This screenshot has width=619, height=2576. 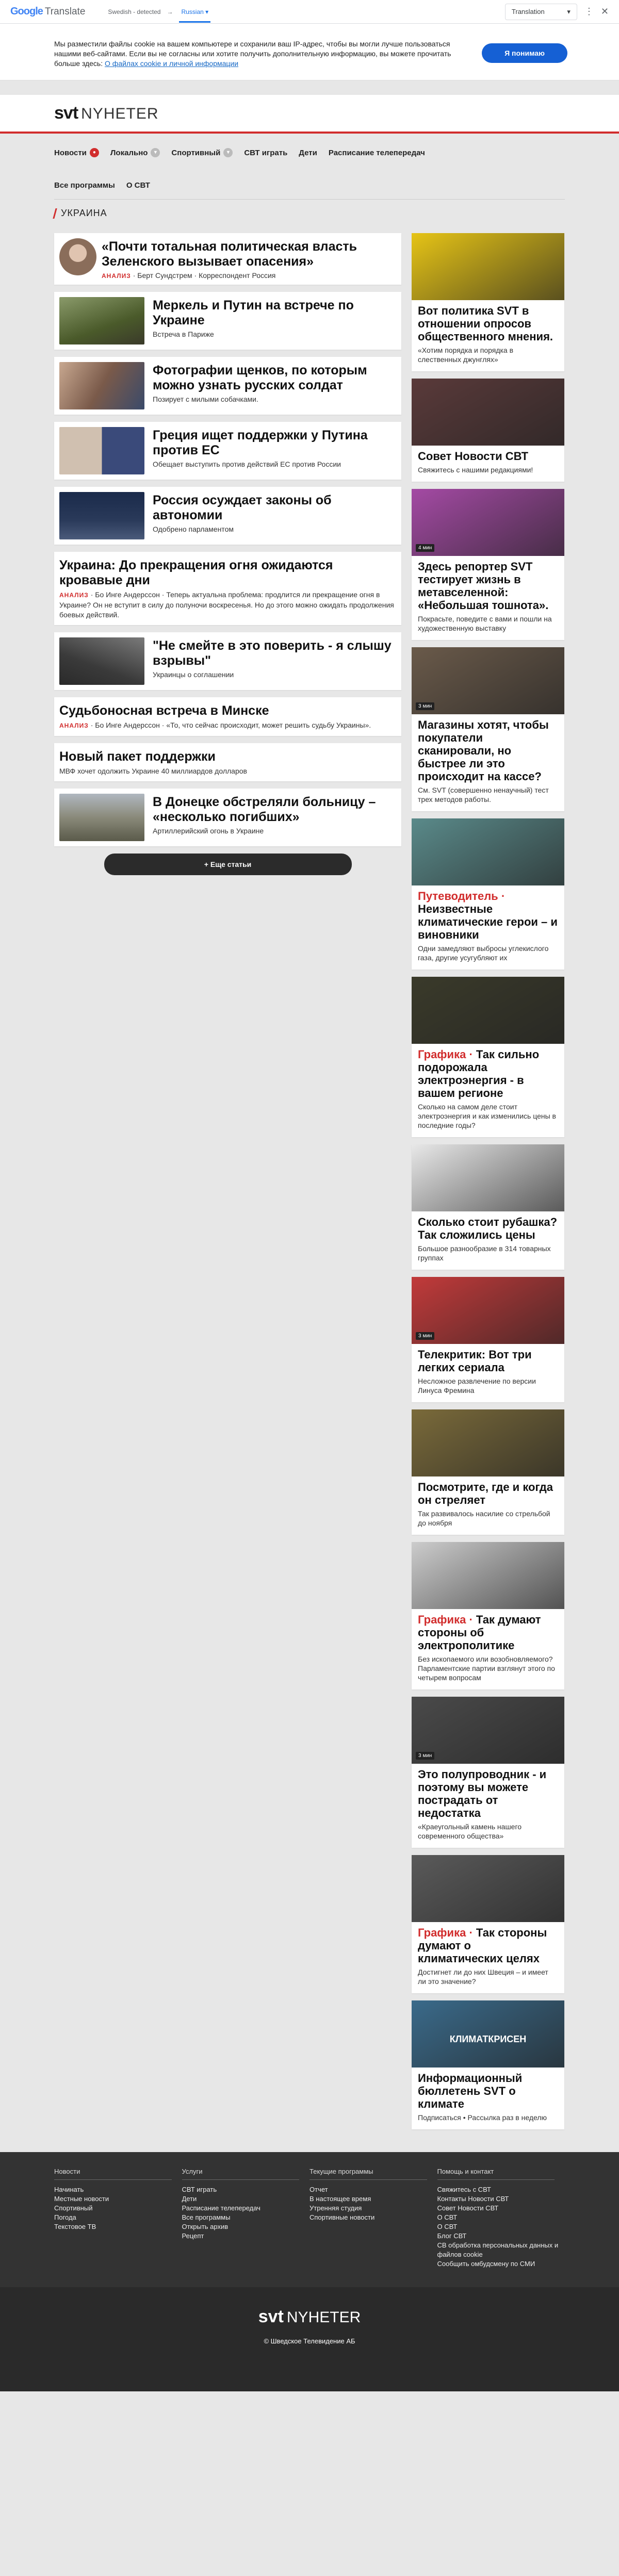 What do you see at coordinates (501, 2264) in the screenshot?
I see `footer-link: Сообщить омбудсмену по СМИ` at bounding box center [501, 2264].